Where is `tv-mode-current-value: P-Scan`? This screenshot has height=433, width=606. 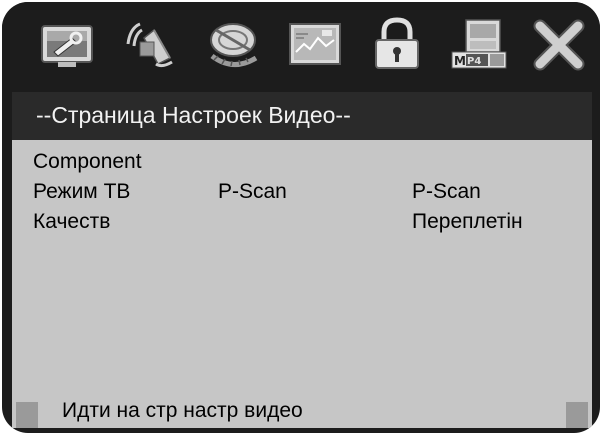
tv-mode-current-value: P-Scan is located at coordinates (252, 191).